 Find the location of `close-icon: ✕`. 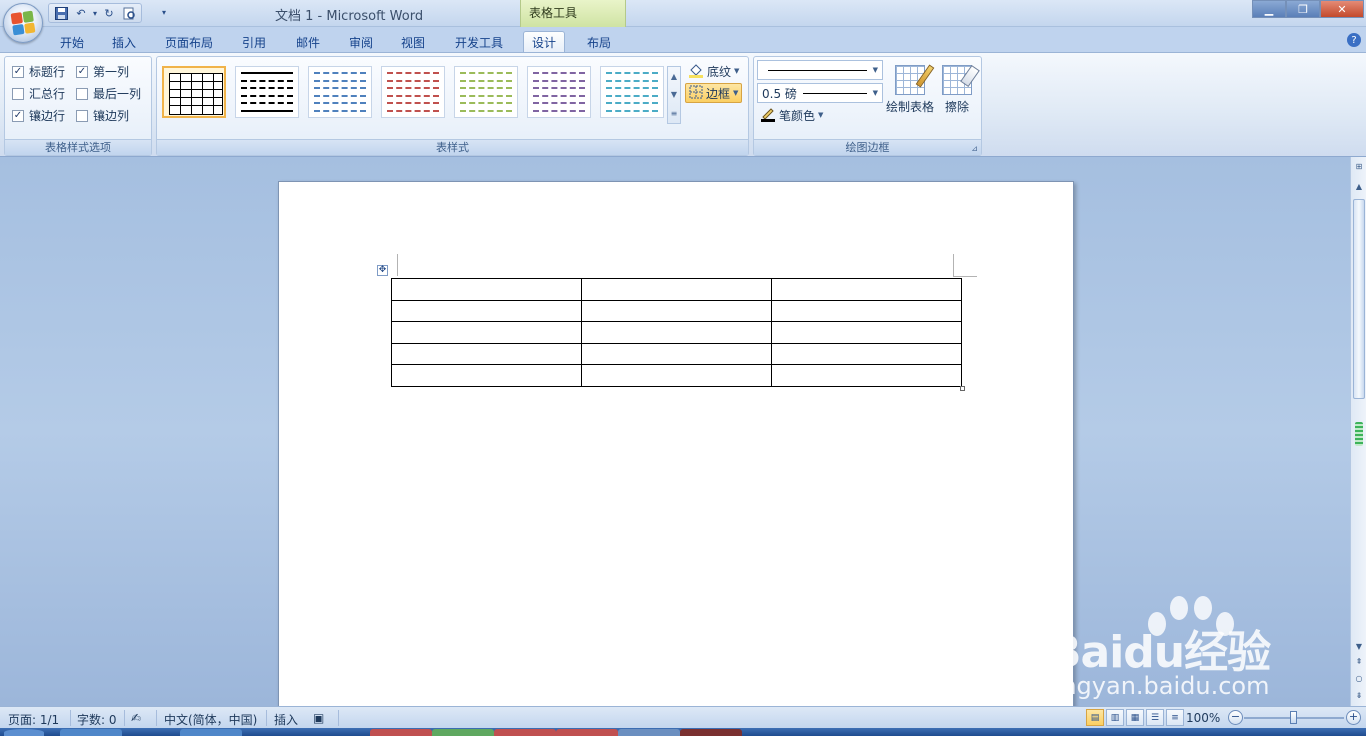

close-icon: ✕ is located at coordinates (1342, 9).